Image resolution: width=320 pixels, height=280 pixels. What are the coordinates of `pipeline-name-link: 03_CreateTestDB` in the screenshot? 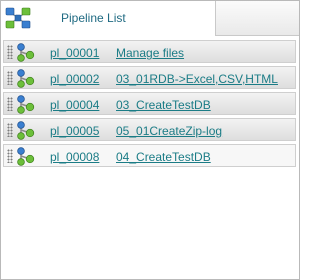 It's located at (163, 105).